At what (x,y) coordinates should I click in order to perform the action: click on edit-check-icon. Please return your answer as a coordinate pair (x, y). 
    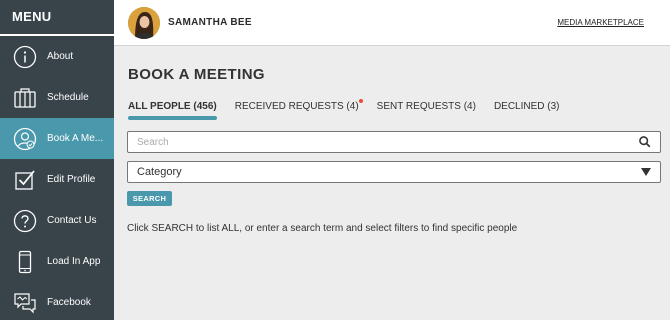
    Looking at the image, I should click on (25, 180).